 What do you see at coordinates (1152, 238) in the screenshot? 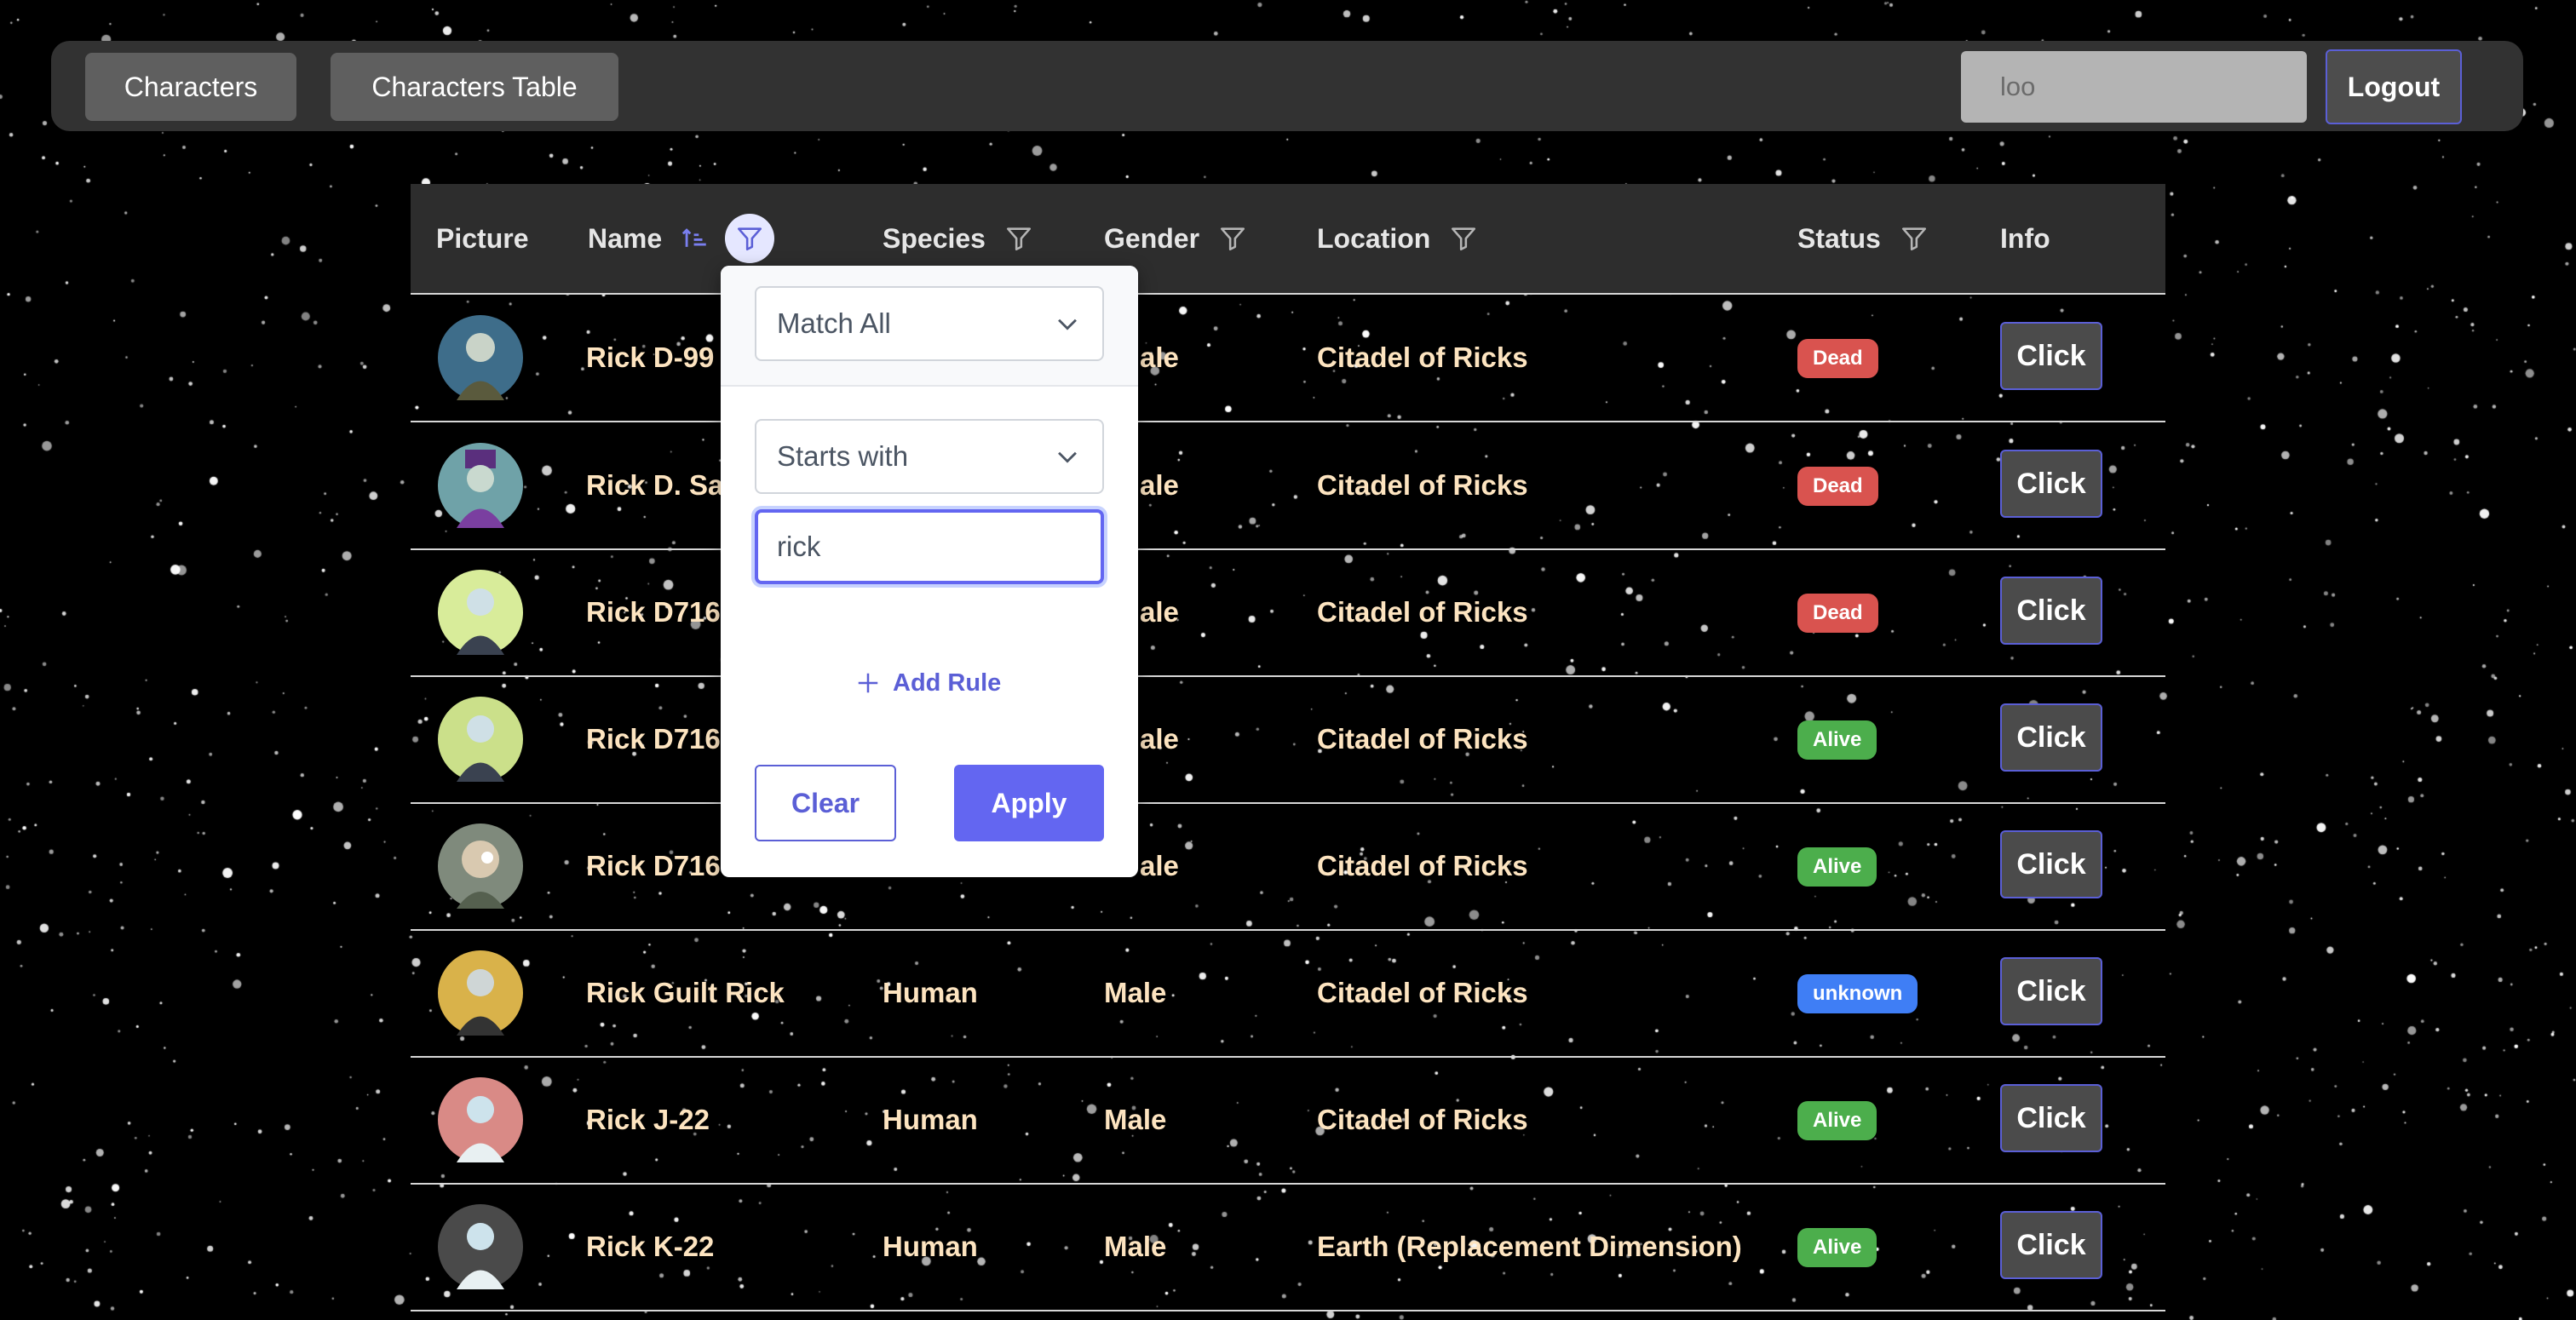
I see `header-gender-label: Gender` at bounding box center [1152, 238].